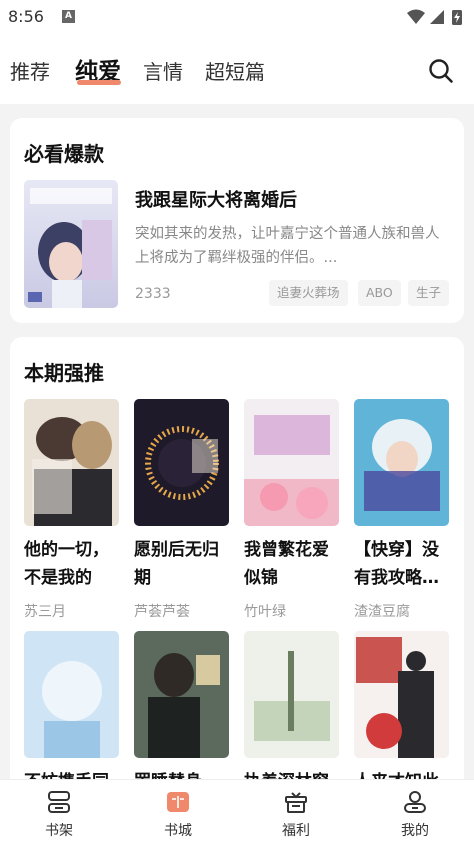  Describe the element at coordinates (64, 373) in the screenshot. I see `section-title-this-issue: 本期强推` at that location.